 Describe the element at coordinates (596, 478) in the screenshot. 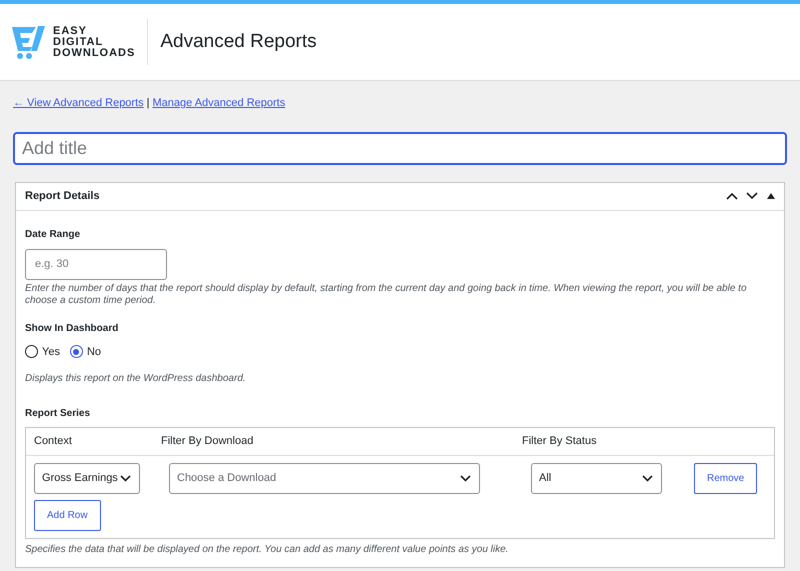

I see `status-select: All` at that location.